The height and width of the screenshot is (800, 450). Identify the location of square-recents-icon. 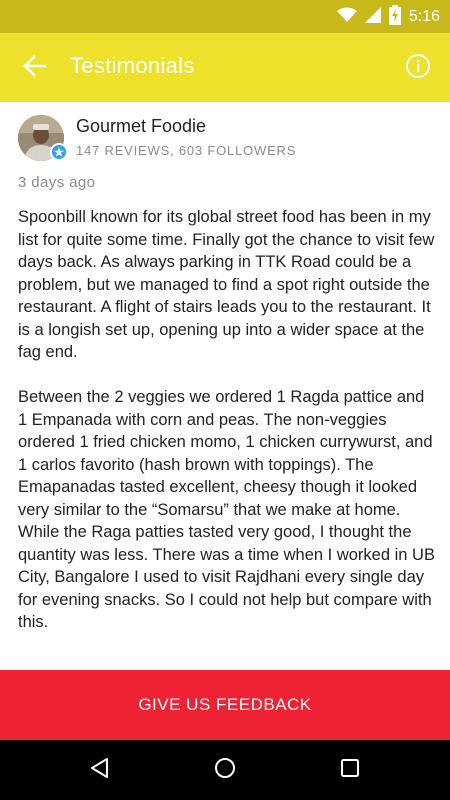
(350, 770).